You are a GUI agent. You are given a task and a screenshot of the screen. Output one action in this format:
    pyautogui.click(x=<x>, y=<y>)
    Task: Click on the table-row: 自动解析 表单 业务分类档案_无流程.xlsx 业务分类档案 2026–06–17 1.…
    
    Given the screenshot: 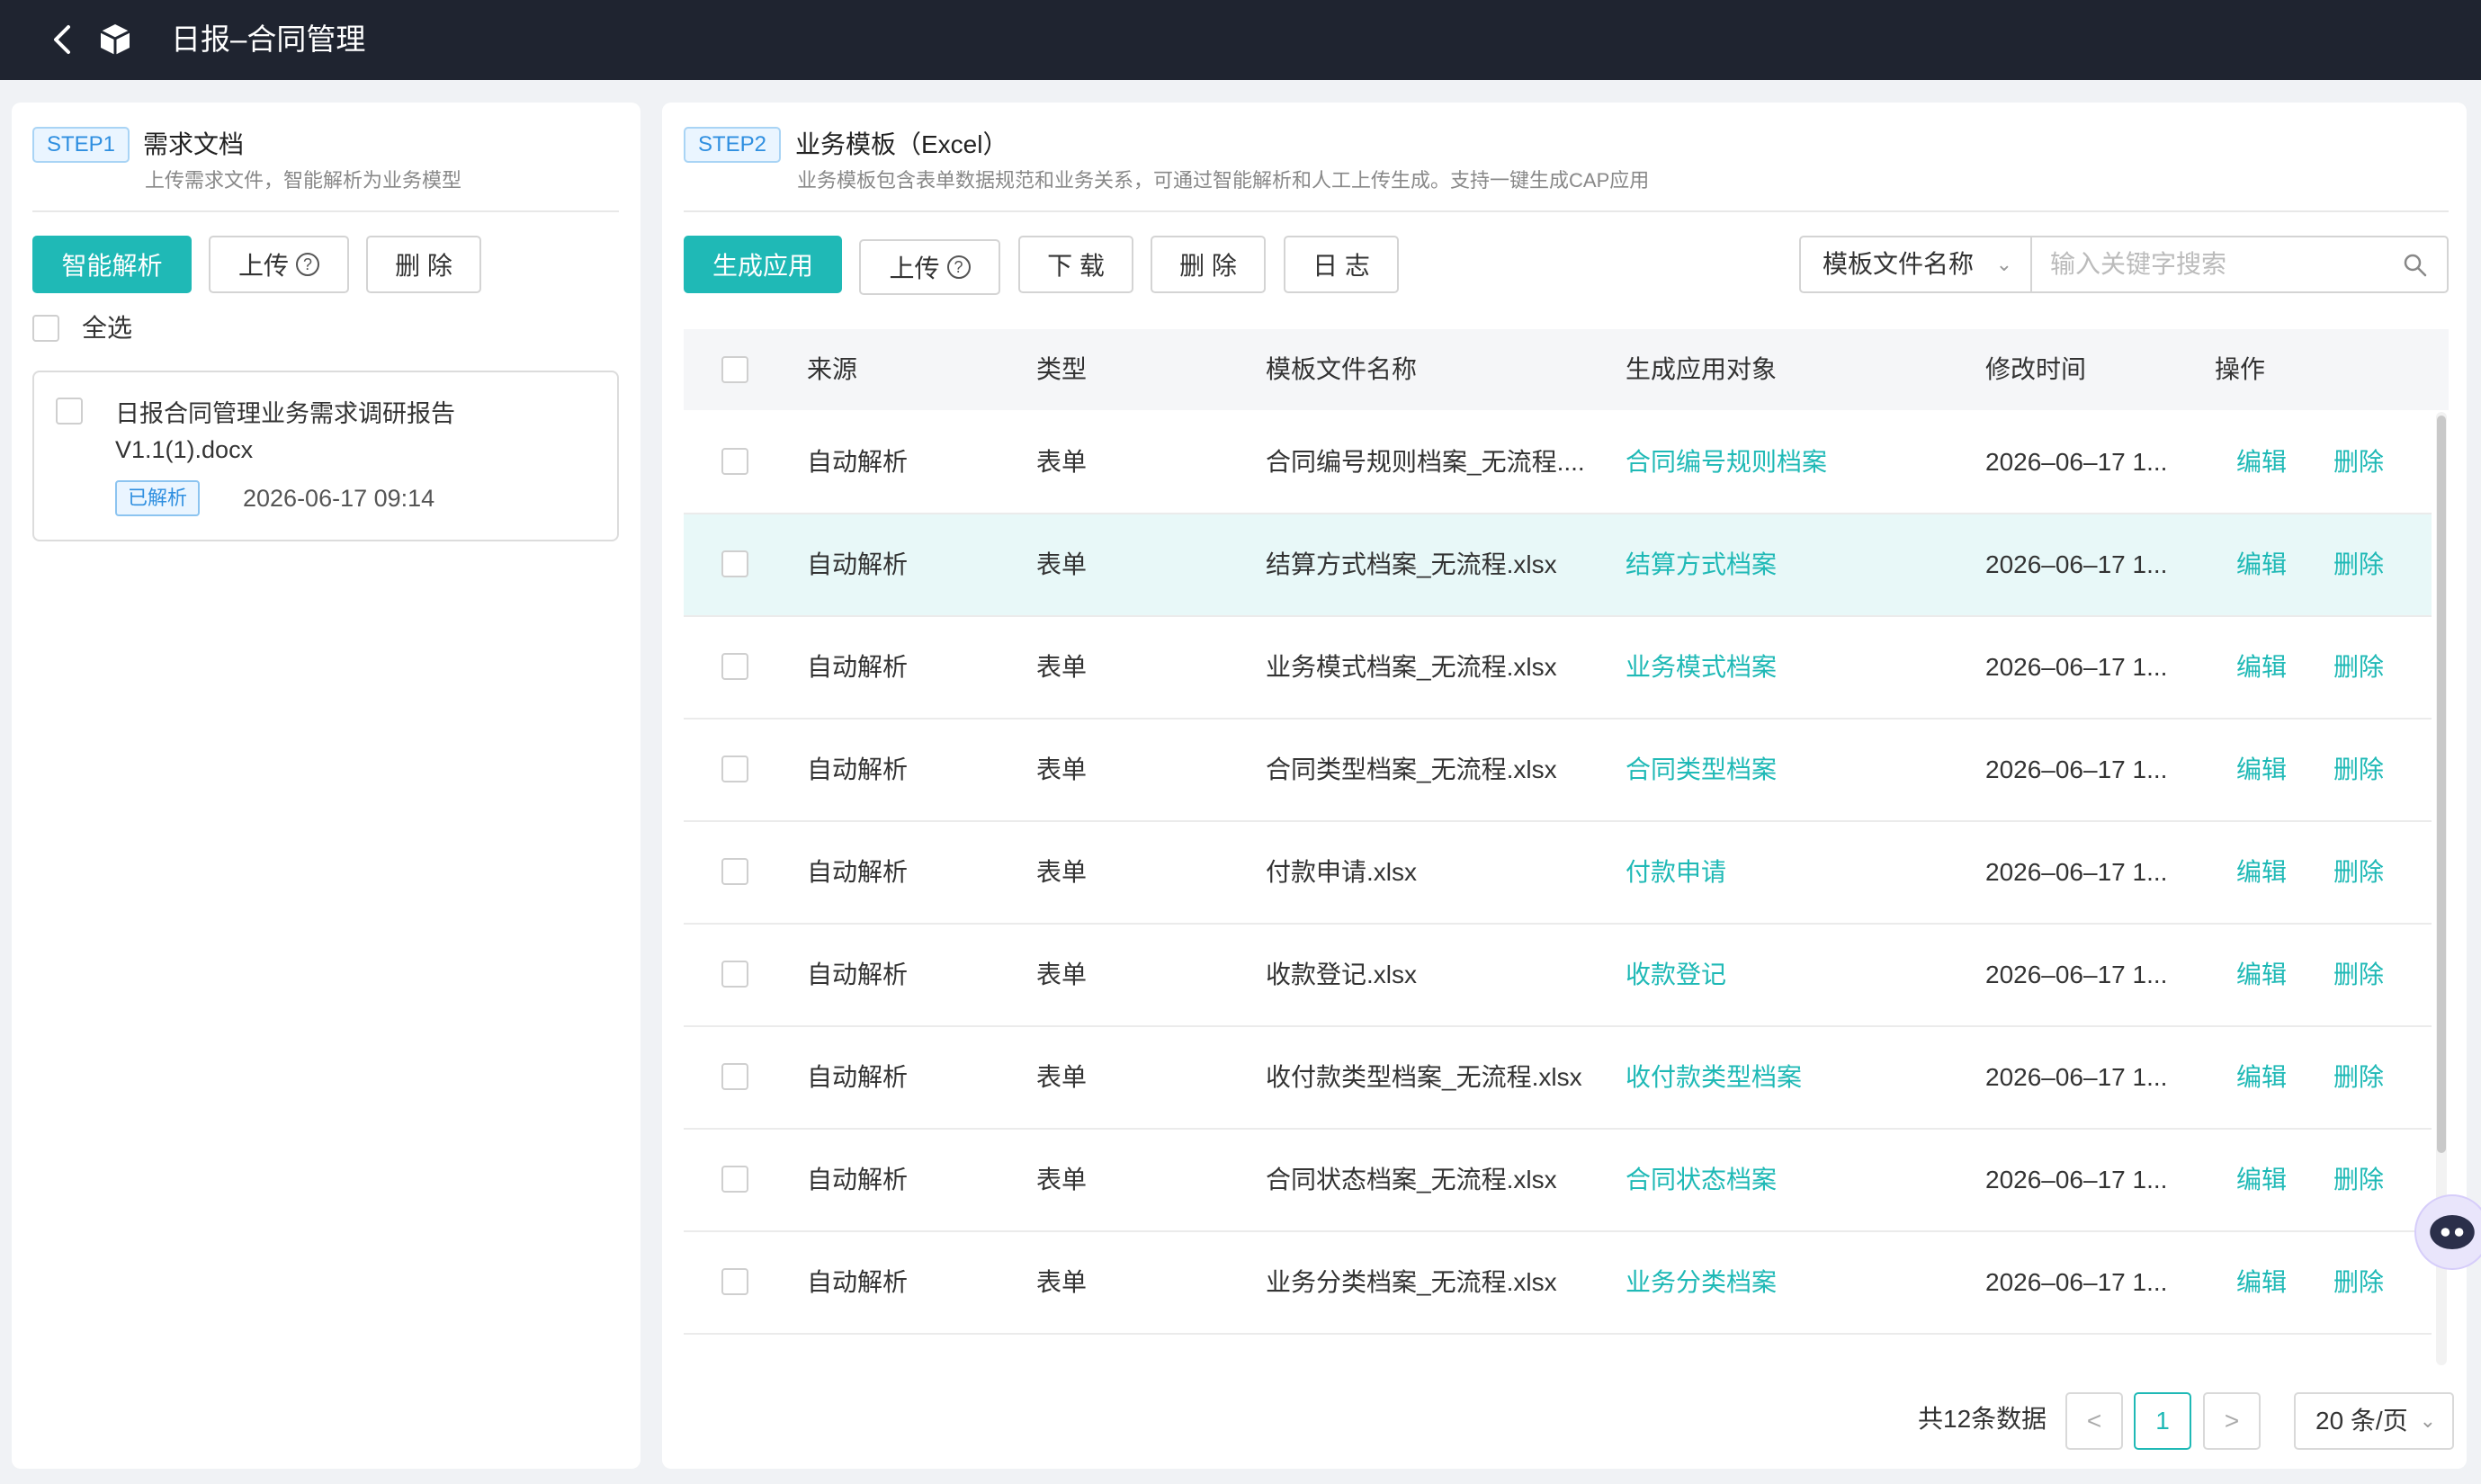 What is the action you would take?
    pyautogui.click(x=1558, y=1283)
    